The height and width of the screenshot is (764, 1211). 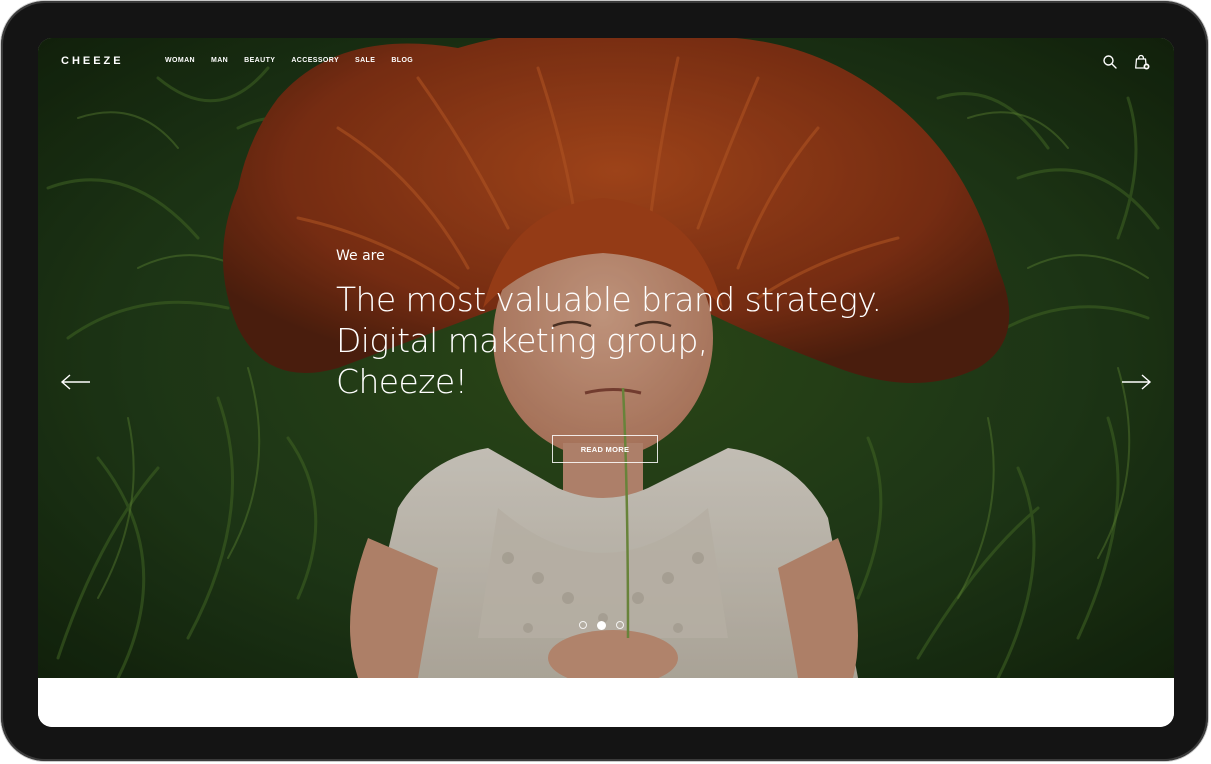 What do you see at coordinates (92, 61) in the screenshot?
I see `brand-logo: CHEEZE` at bounding box center [92, 61].